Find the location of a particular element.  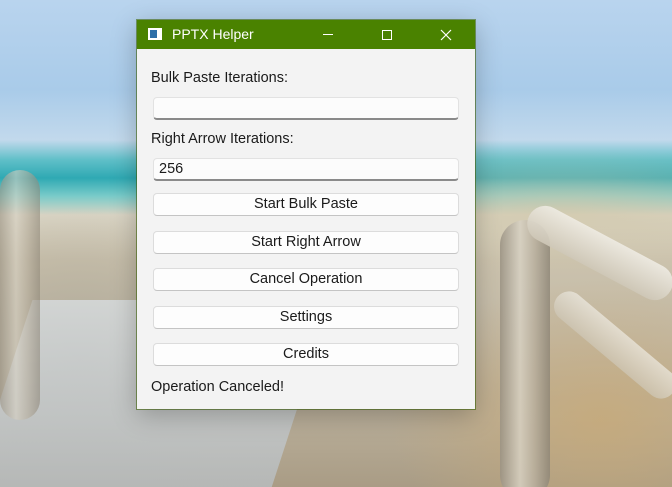

close-icon is located at coordinates (446, 34).